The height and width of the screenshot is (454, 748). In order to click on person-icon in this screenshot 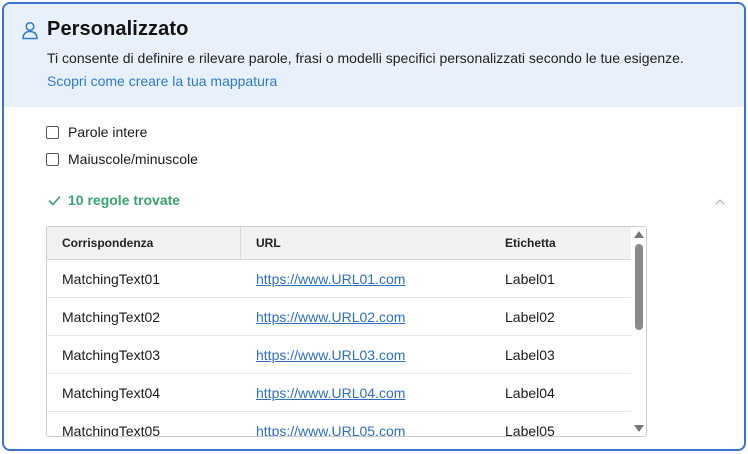, I will do `click(30, 30)`.